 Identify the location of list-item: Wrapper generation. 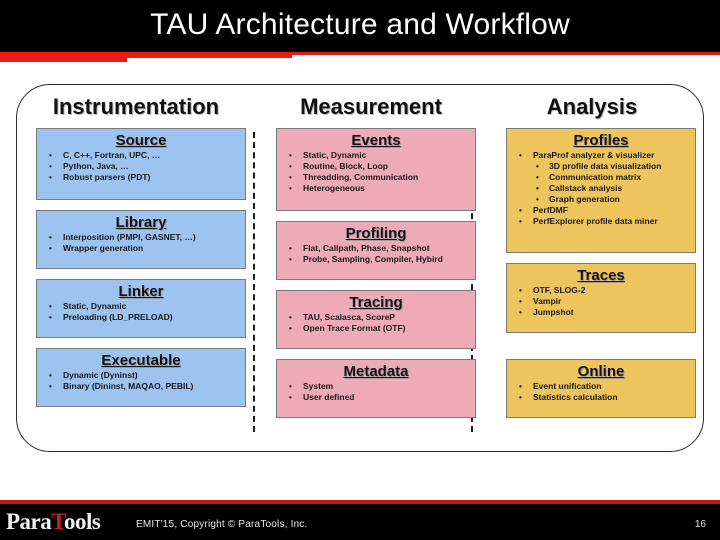
(141, 248).